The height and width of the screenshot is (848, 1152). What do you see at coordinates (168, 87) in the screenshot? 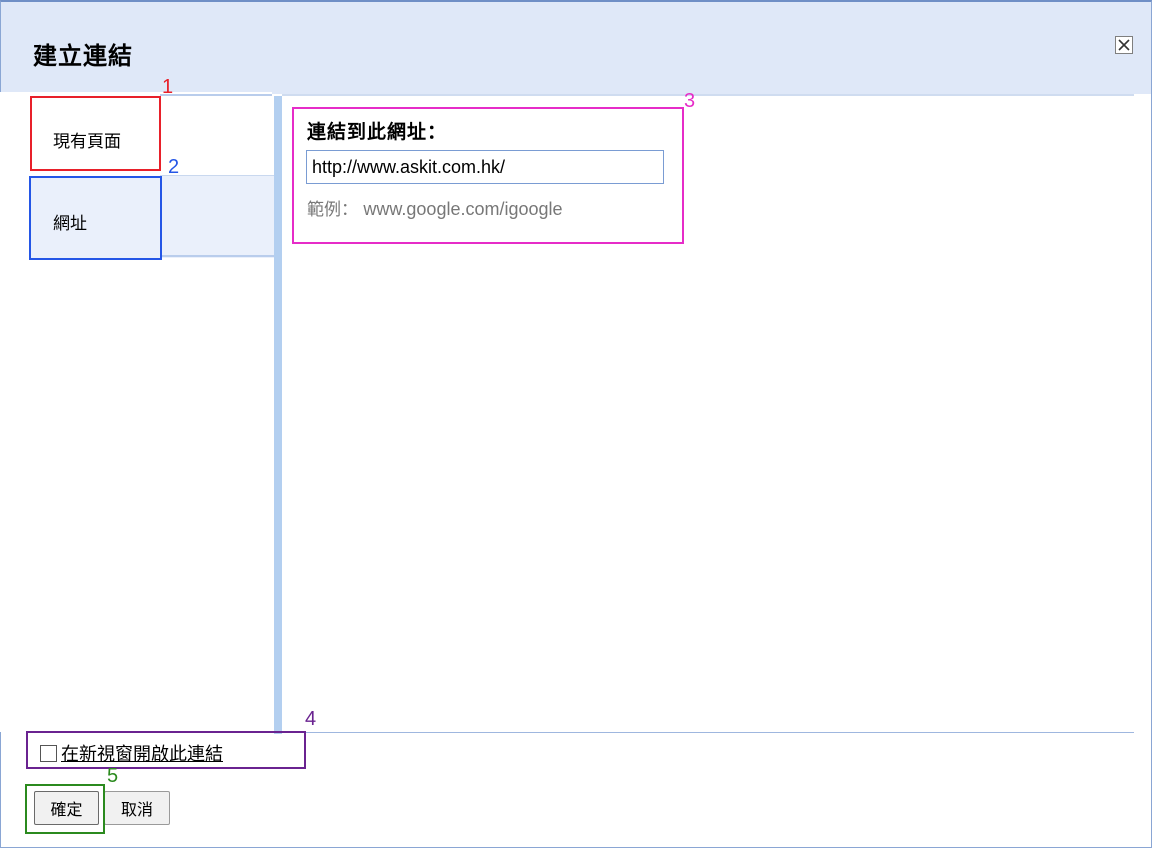
I see `annotation-number-1: 1` at bounding box center [168, 87].